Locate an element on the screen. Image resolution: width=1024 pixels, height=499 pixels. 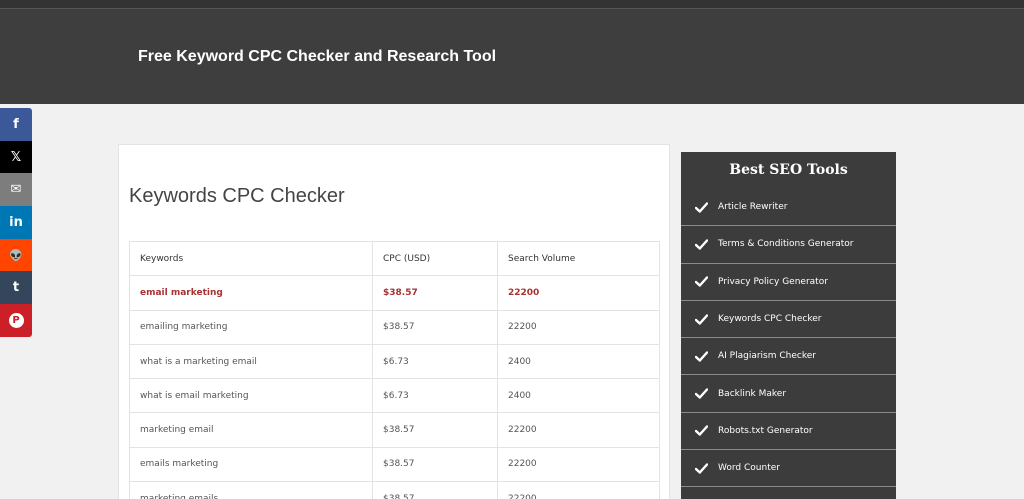
reddit-share-button: 👽 is located at coordinates (16, 255).